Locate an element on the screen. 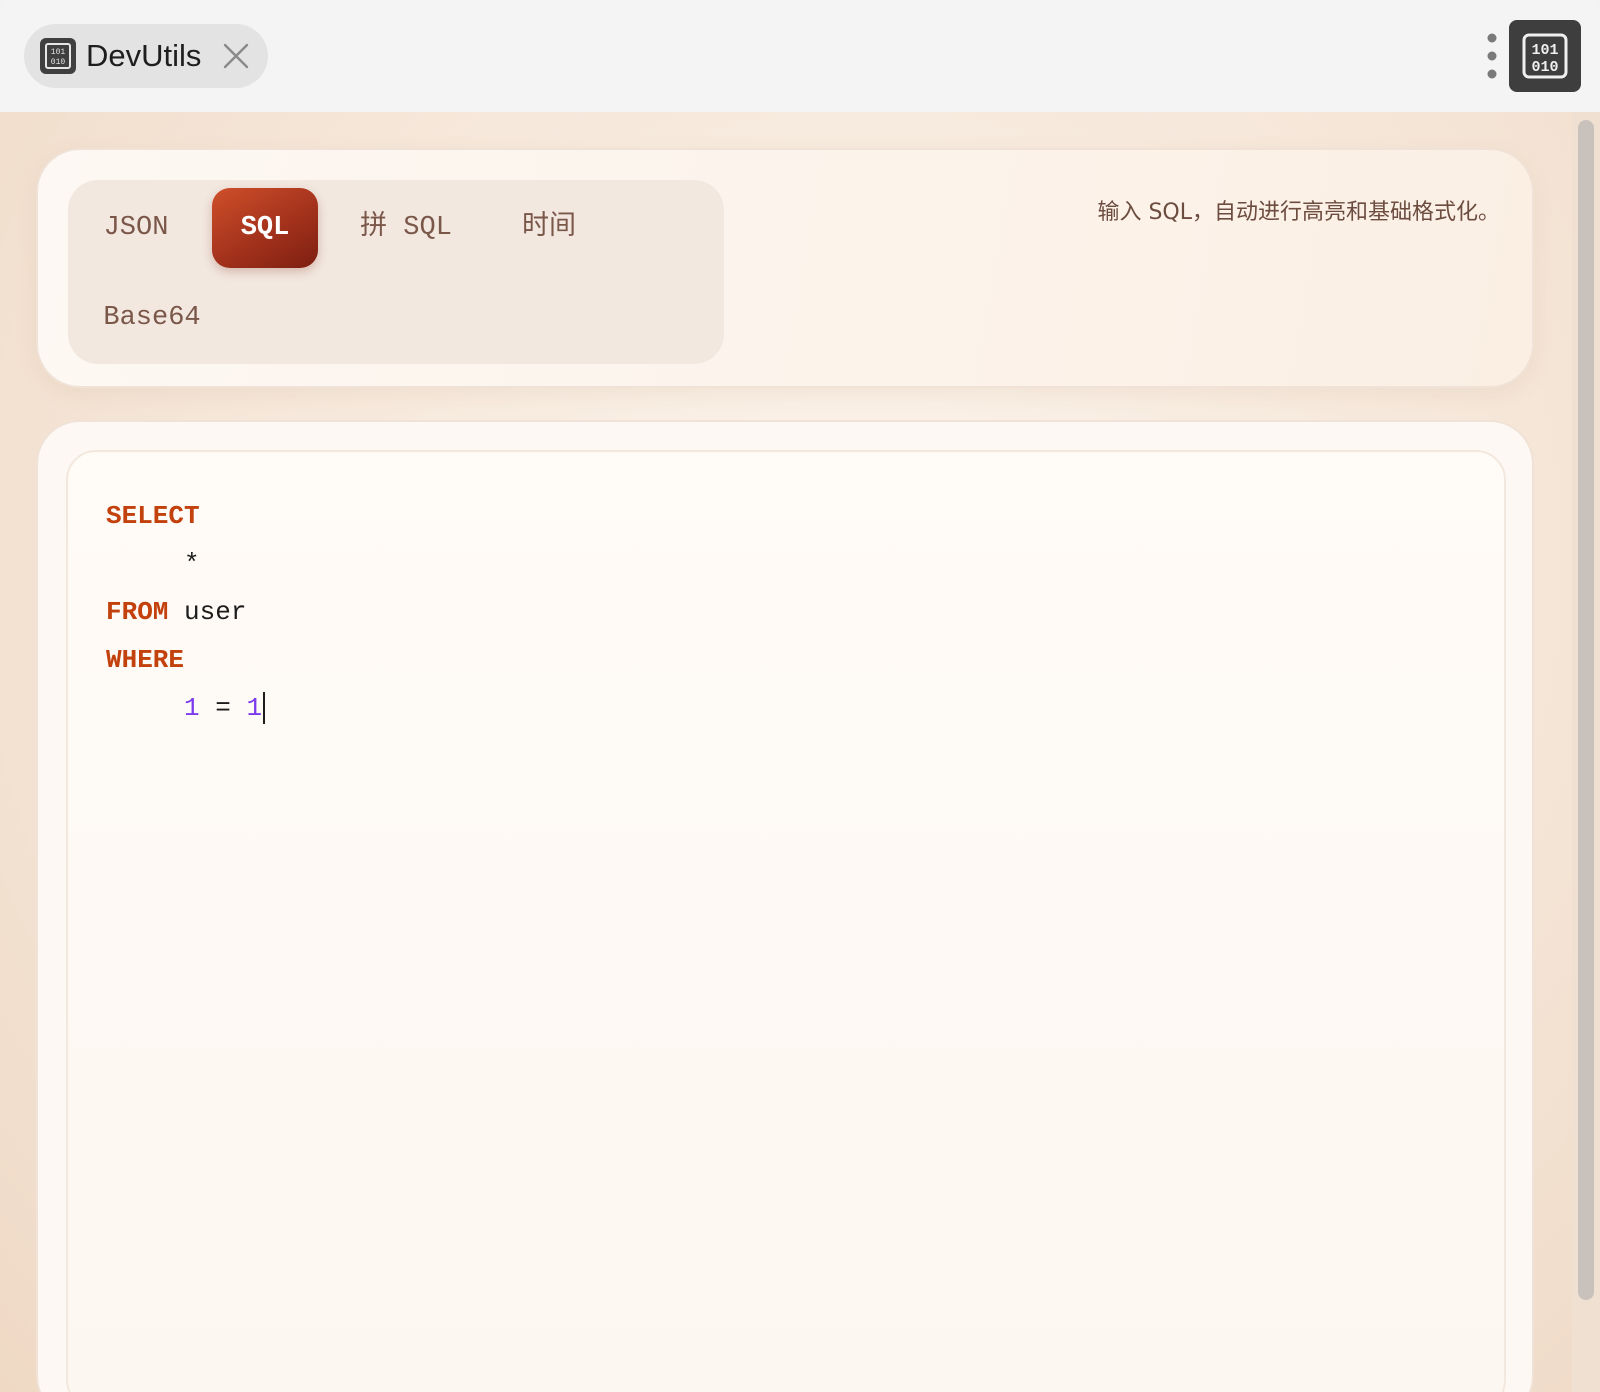 The image size is (1600, 1392). tab-base64: Base64 is located at coordinates (152, 318).